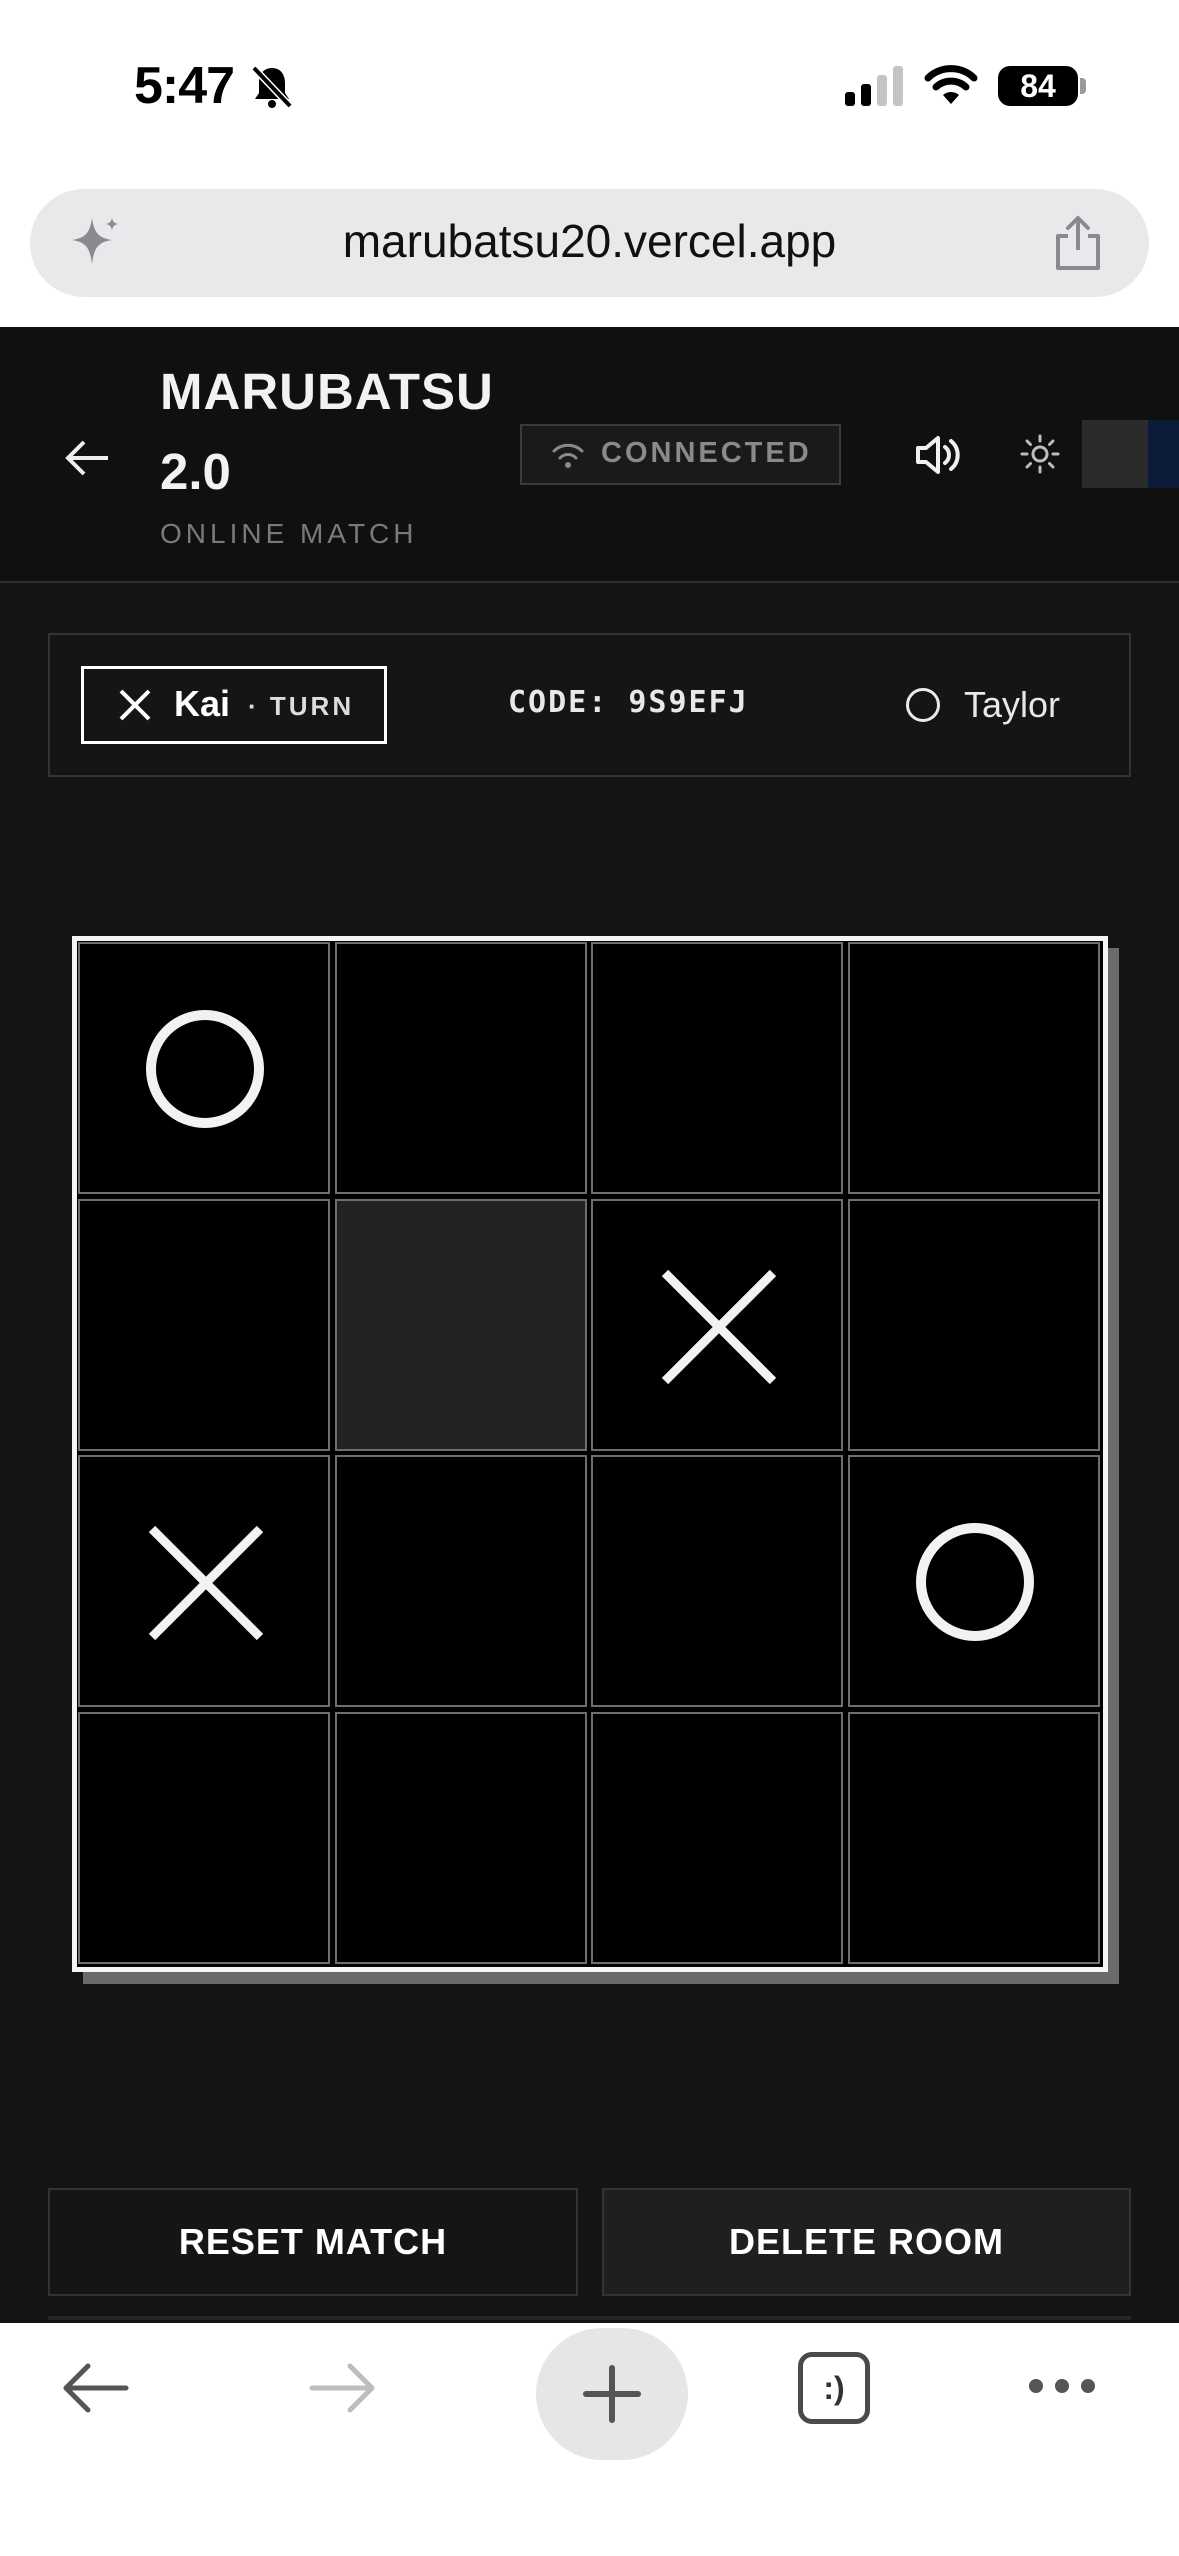  I want to click on board-cell-r1-c1, so click(460, 1324).